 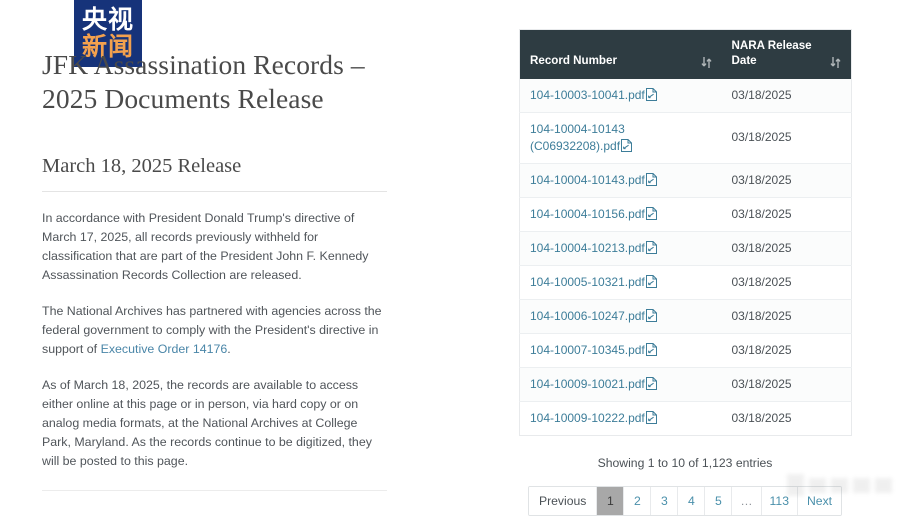 I want to click on watermark, so click(x=822, y=485).